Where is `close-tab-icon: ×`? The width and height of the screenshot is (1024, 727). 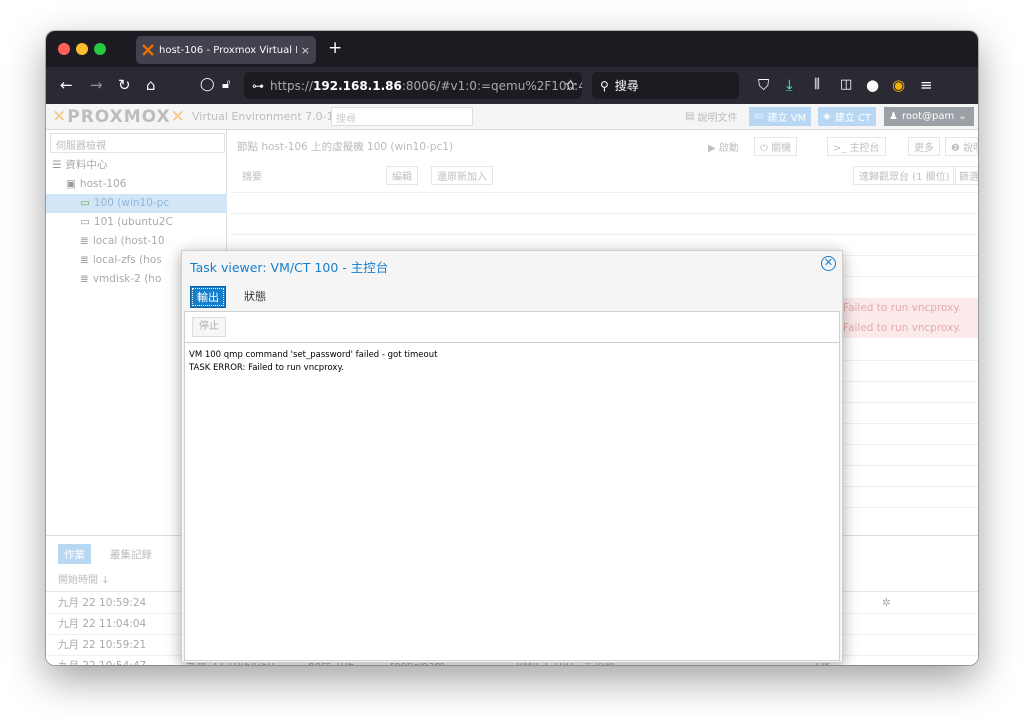
close-tab-icon: × is located at coordinates (305, 50).